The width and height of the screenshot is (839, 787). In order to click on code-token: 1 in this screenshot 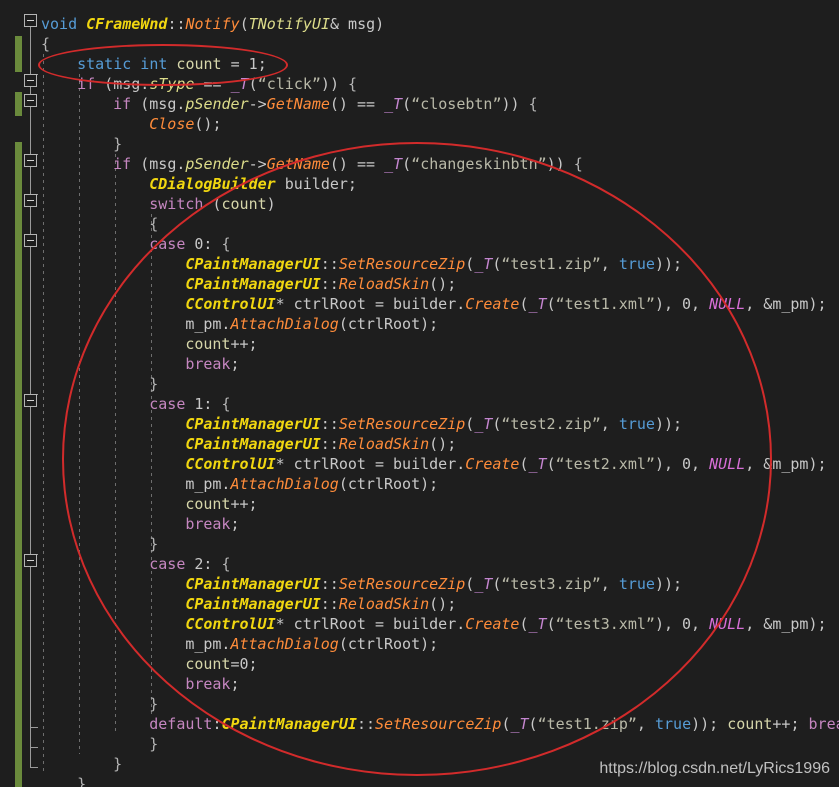, I will do `click(253, 64)`.